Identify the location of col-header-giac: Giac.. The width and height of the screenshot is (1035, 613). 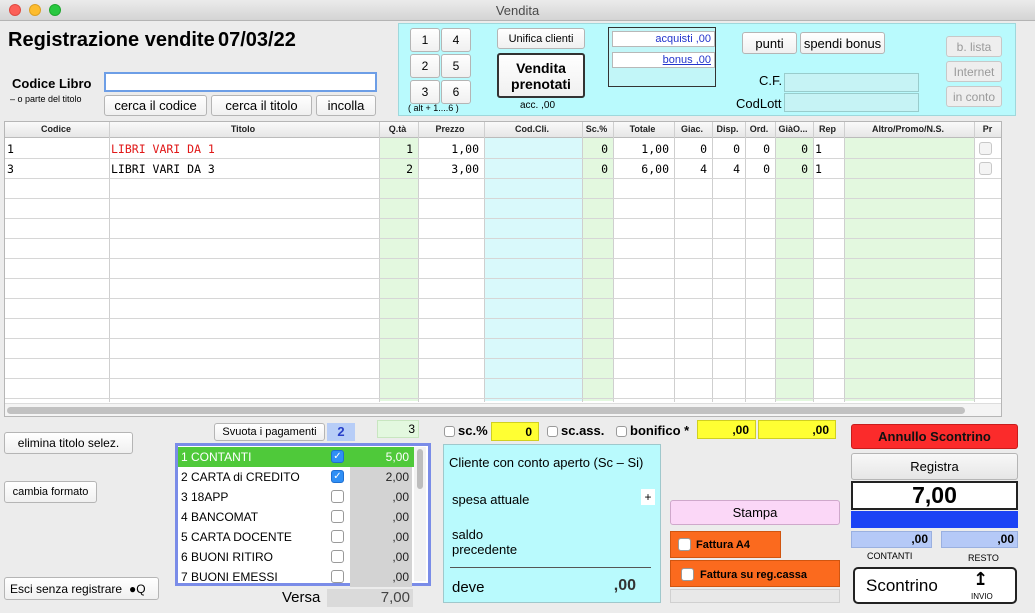
(692, 129).